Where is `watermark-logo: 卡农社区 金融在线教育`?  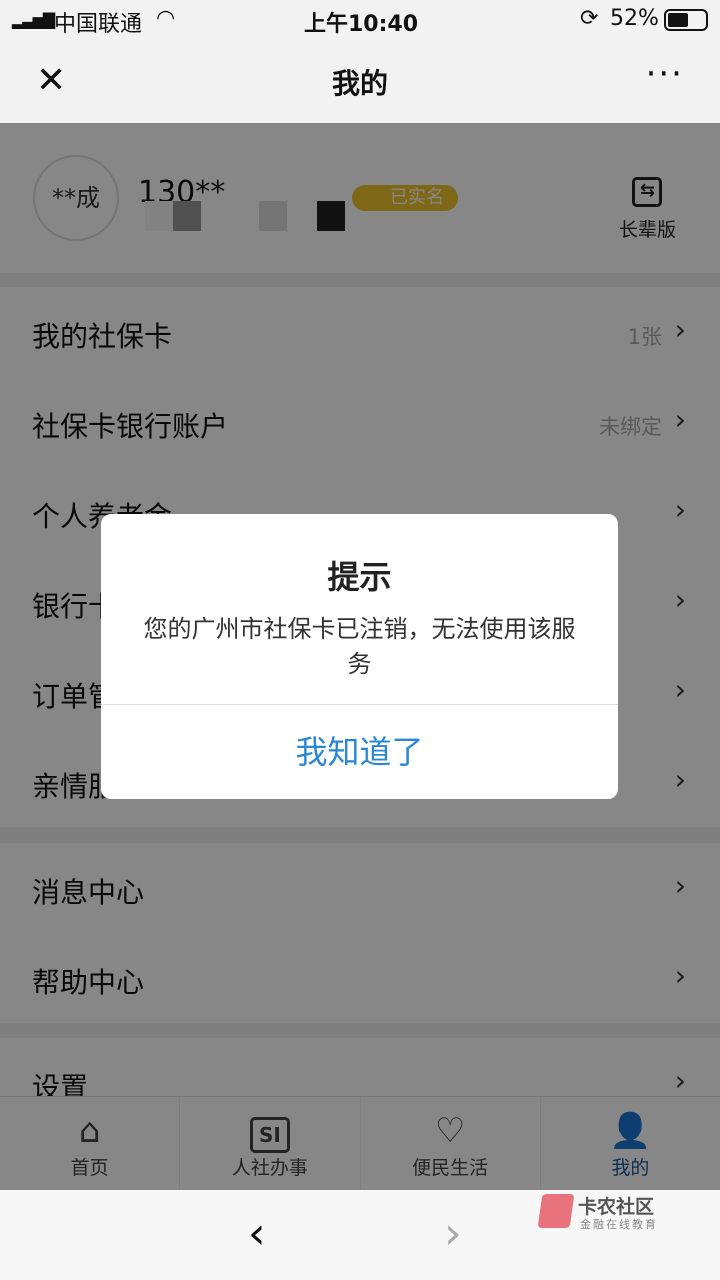
watermark-logo: 卡农社区 金融在线教育 is located at coordinates (603, 1212).